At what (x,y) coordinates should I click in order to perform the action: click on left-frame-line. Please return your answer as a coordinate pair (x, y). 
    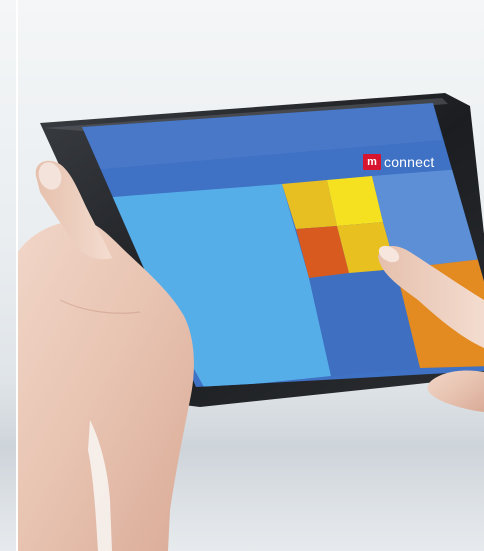
    Looking at the image, I should click on (17, 275).